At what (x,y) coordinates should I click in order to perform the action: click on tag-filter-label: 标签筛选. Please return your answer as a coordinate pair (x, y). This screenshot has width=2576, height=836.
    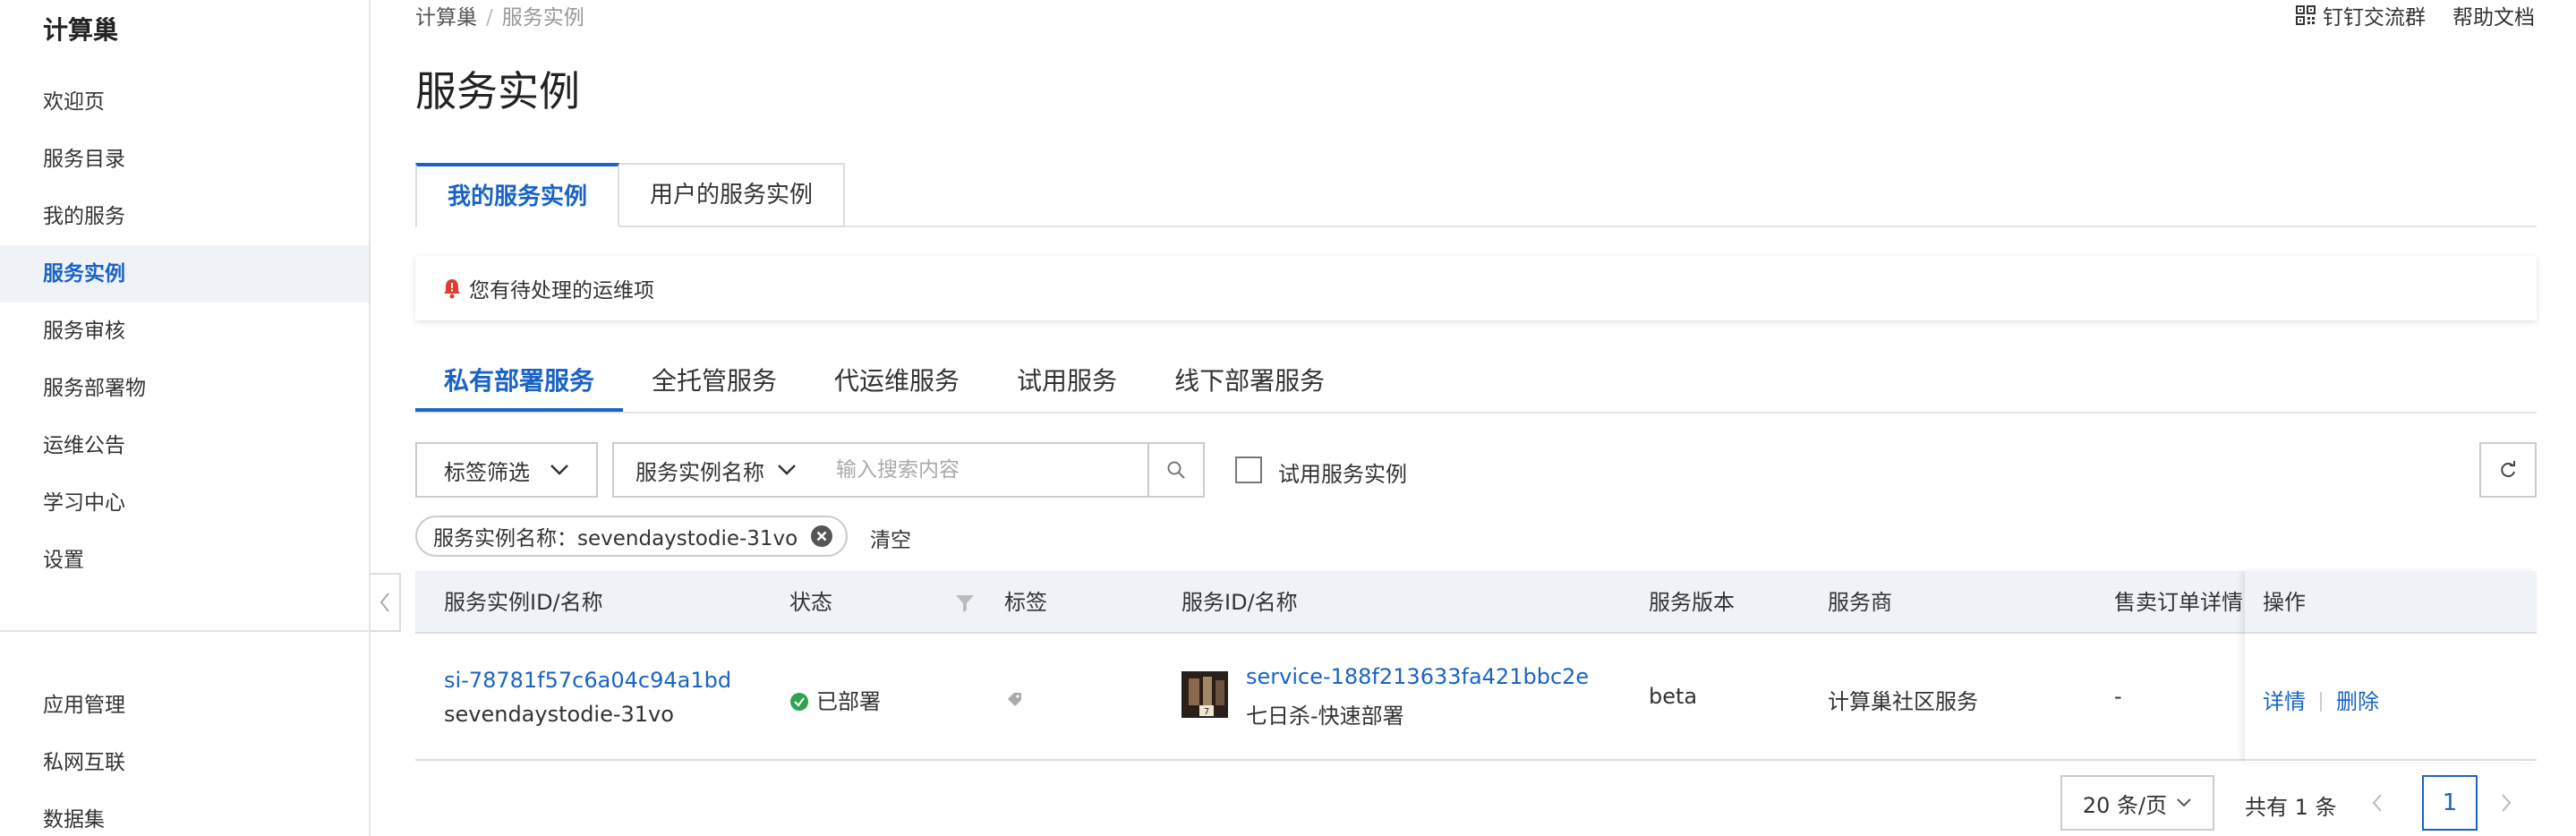
    Looking at the image, I should click on (487, 472).